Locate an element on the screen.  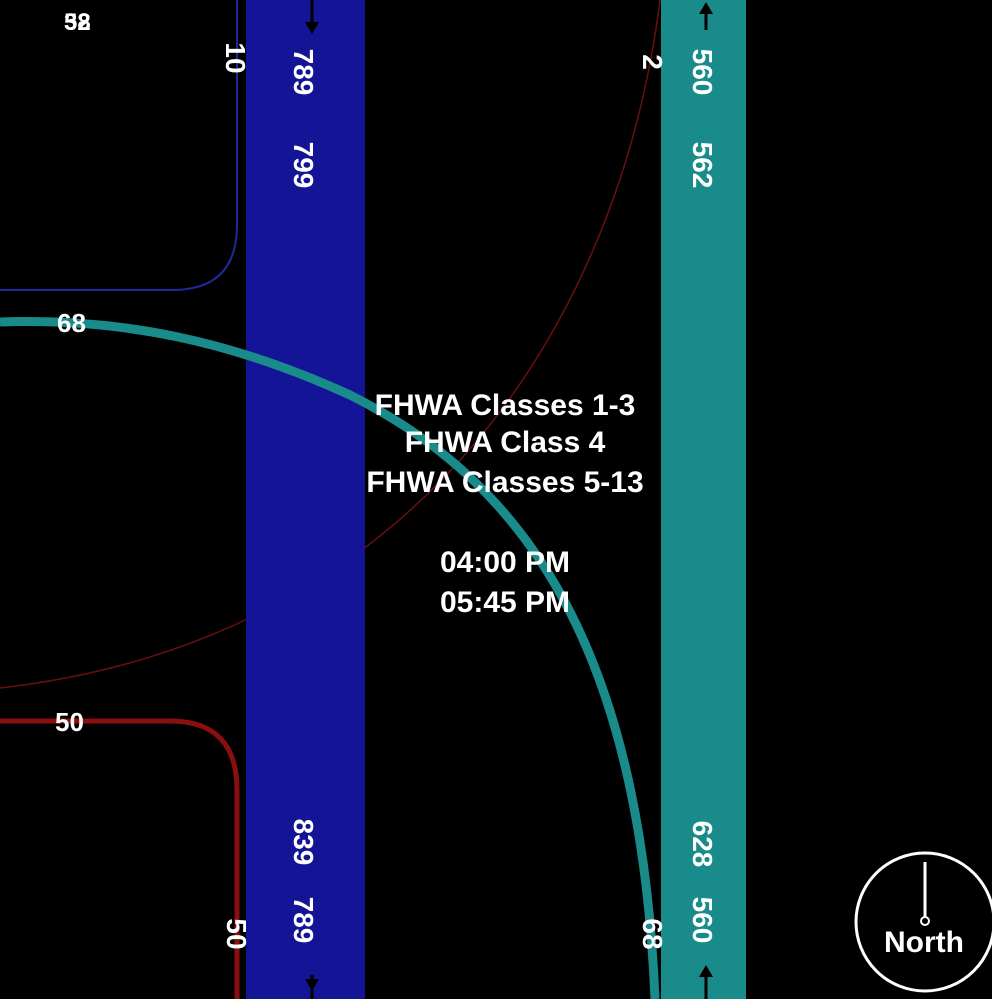
nb-in-bottom-label: 560 is located at coordinates (702, 920).